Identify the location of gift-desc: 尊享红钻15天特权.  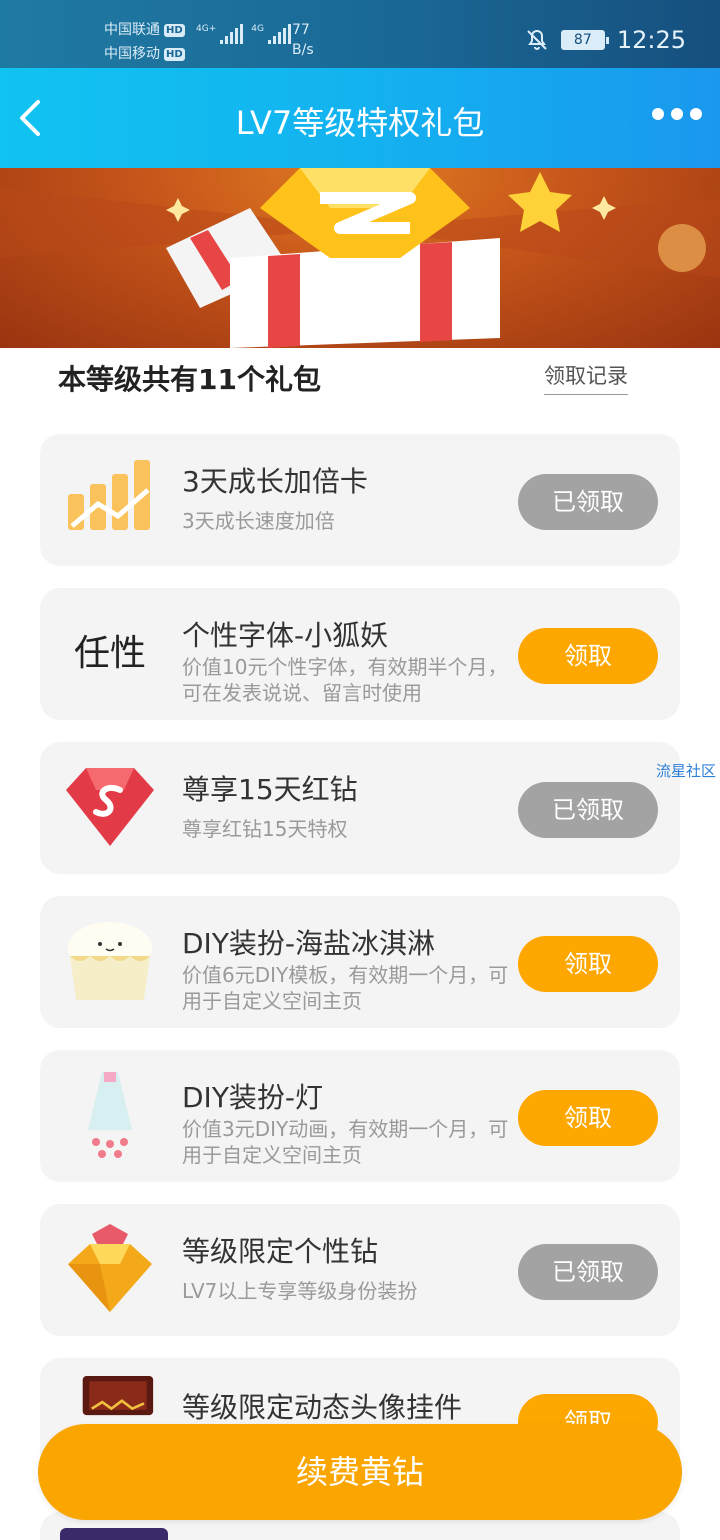
(265, 829).